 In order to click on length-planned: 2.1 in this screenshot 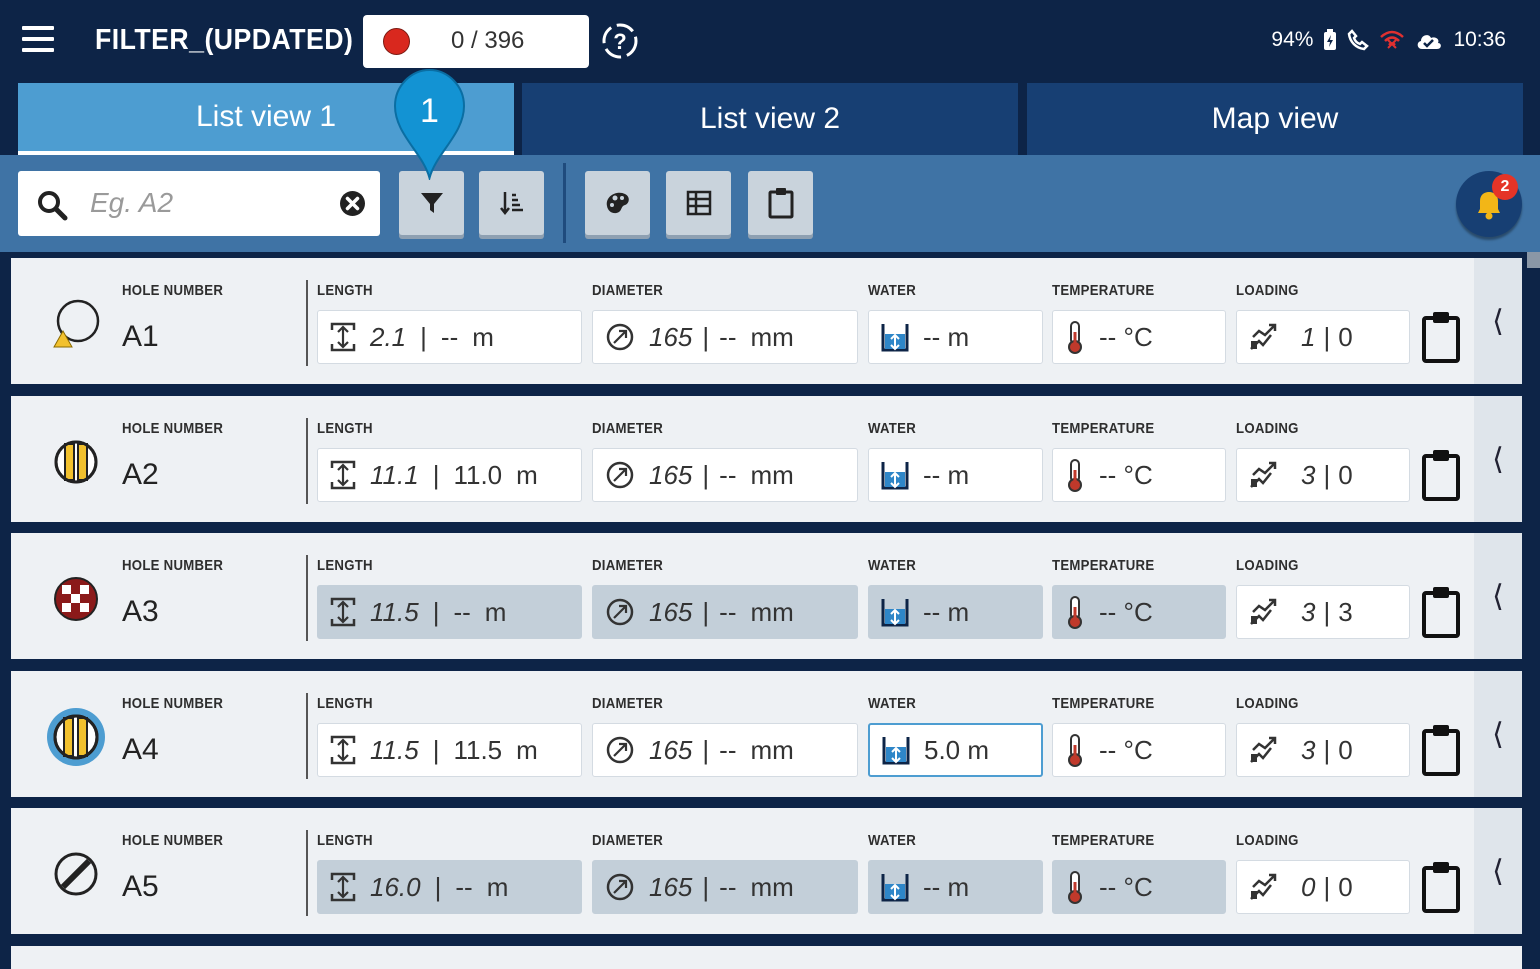, I will do `click(388, 336)`.